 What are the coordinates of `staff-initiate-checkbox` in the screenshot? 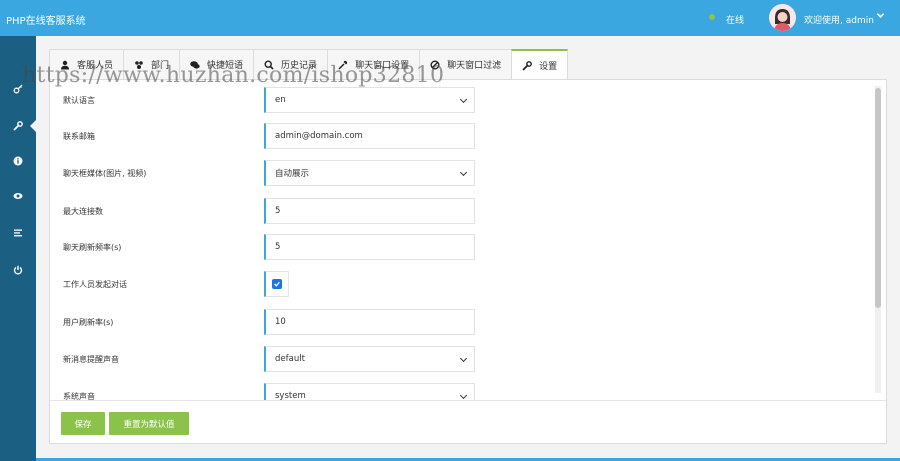 It's located at (277, 284).